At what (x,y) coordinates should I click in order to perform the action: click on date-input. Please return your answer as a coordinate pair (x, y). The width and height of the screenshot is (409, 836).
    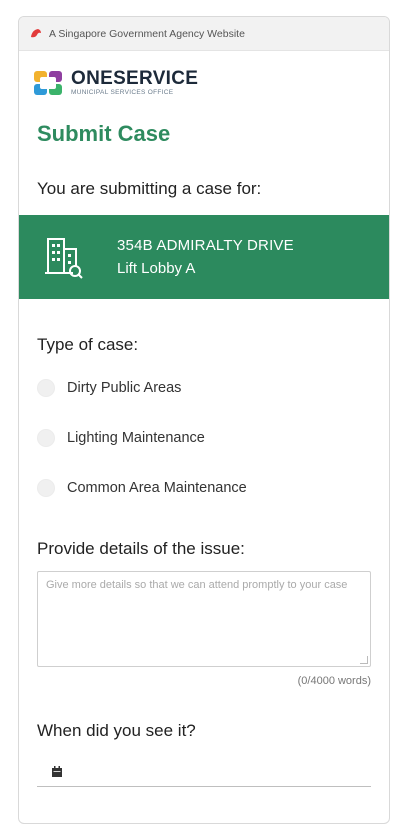
    Looking at the image, I should click on (204, 772).